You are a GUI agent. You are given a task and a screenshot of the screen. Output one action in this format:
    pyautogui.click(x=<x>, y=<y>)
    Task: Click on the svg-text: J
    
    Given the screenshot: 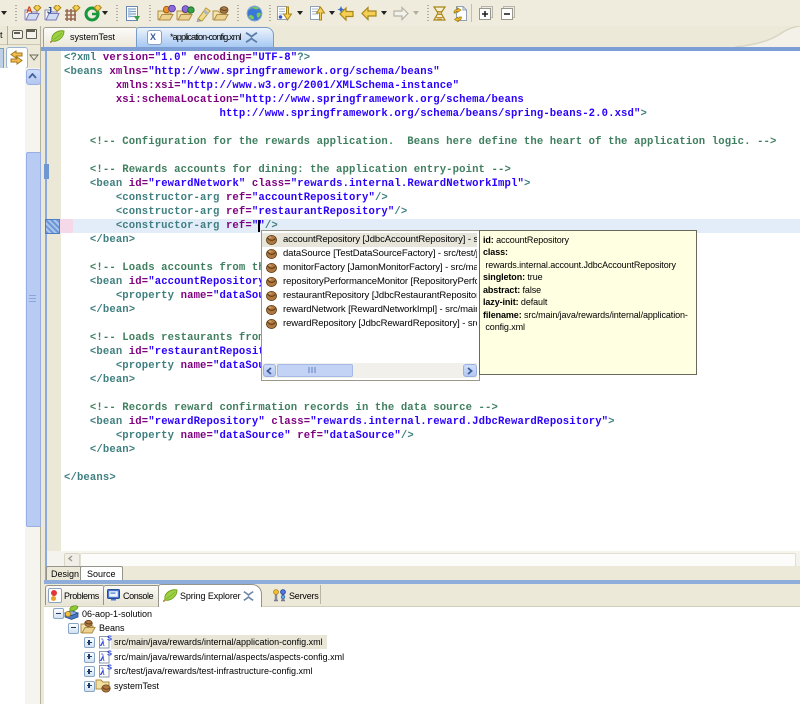 What is the action you would take?
    pyautogui.click(x=49, y=11)
    